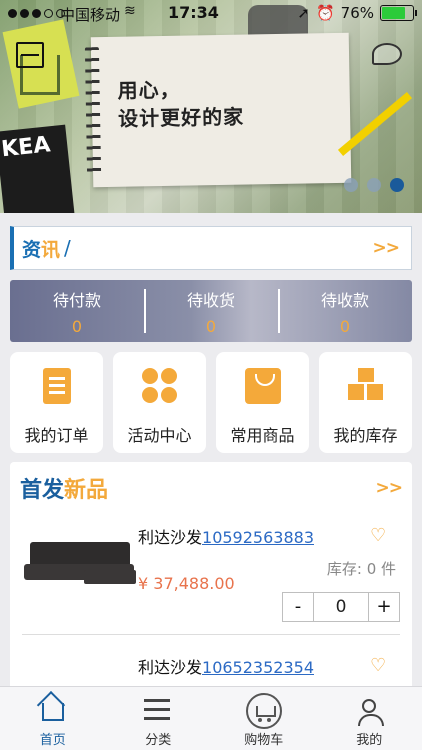  Describe the element at coordinates (80, 563) in the screenshot. I see `sofa-image` at that location.